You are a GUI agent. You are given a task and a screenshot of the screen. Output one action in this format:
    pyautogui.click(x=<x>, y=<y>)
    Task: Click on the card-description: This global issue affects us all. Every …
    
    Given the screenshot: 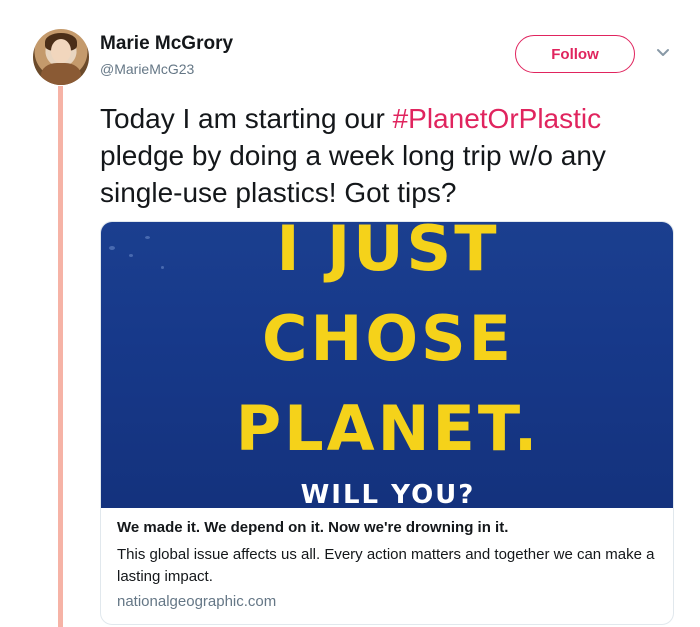 What is the action you would take?
    pyautogui.click(x=386, y=565)
    